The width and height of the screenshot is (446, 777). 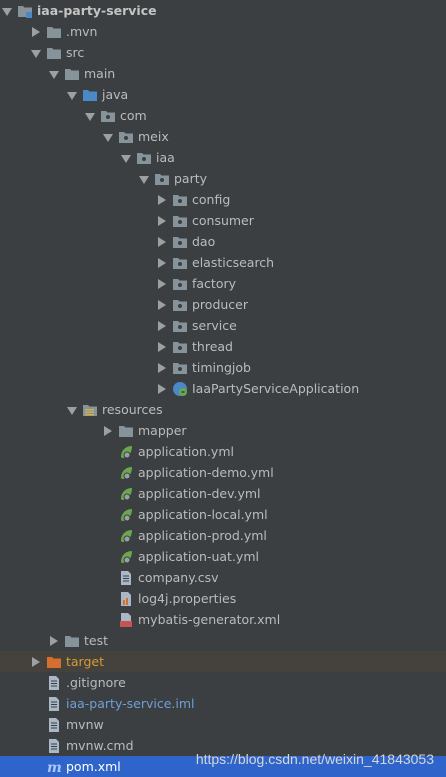 What do you see at coordinates (223, 514) in the screenshot?
I see `tree-item-yml: application-local.yml` at bounding box center [223, 514].